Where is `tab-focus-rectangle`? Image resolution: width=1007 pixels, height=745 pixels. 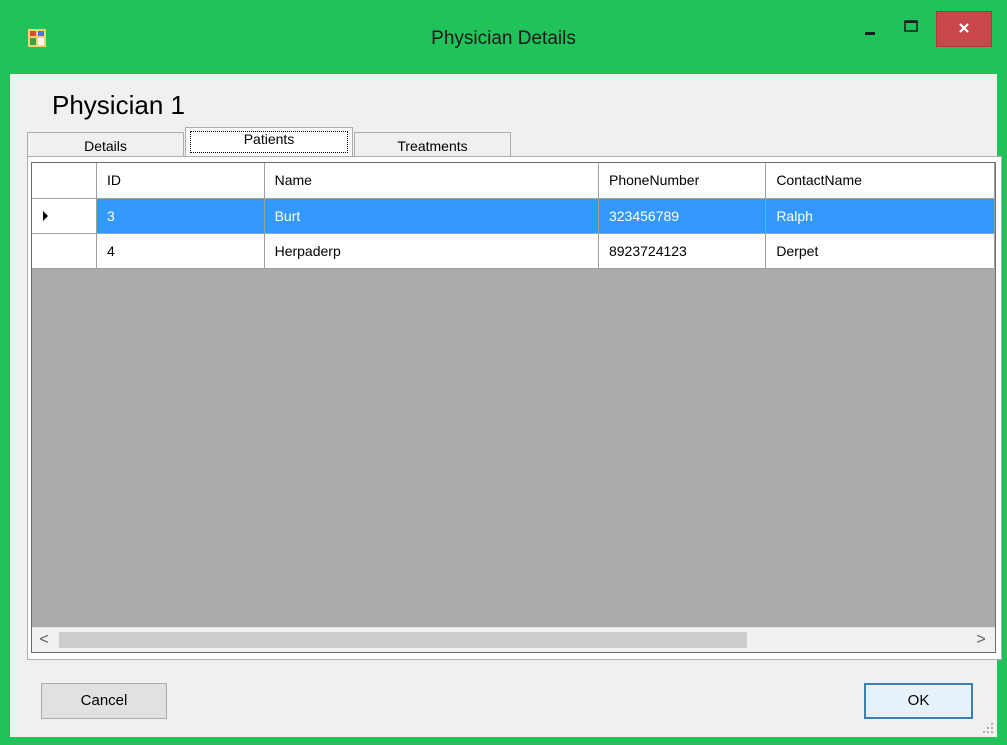 tab-focus-rectangle is located at coordinates (269, 142).